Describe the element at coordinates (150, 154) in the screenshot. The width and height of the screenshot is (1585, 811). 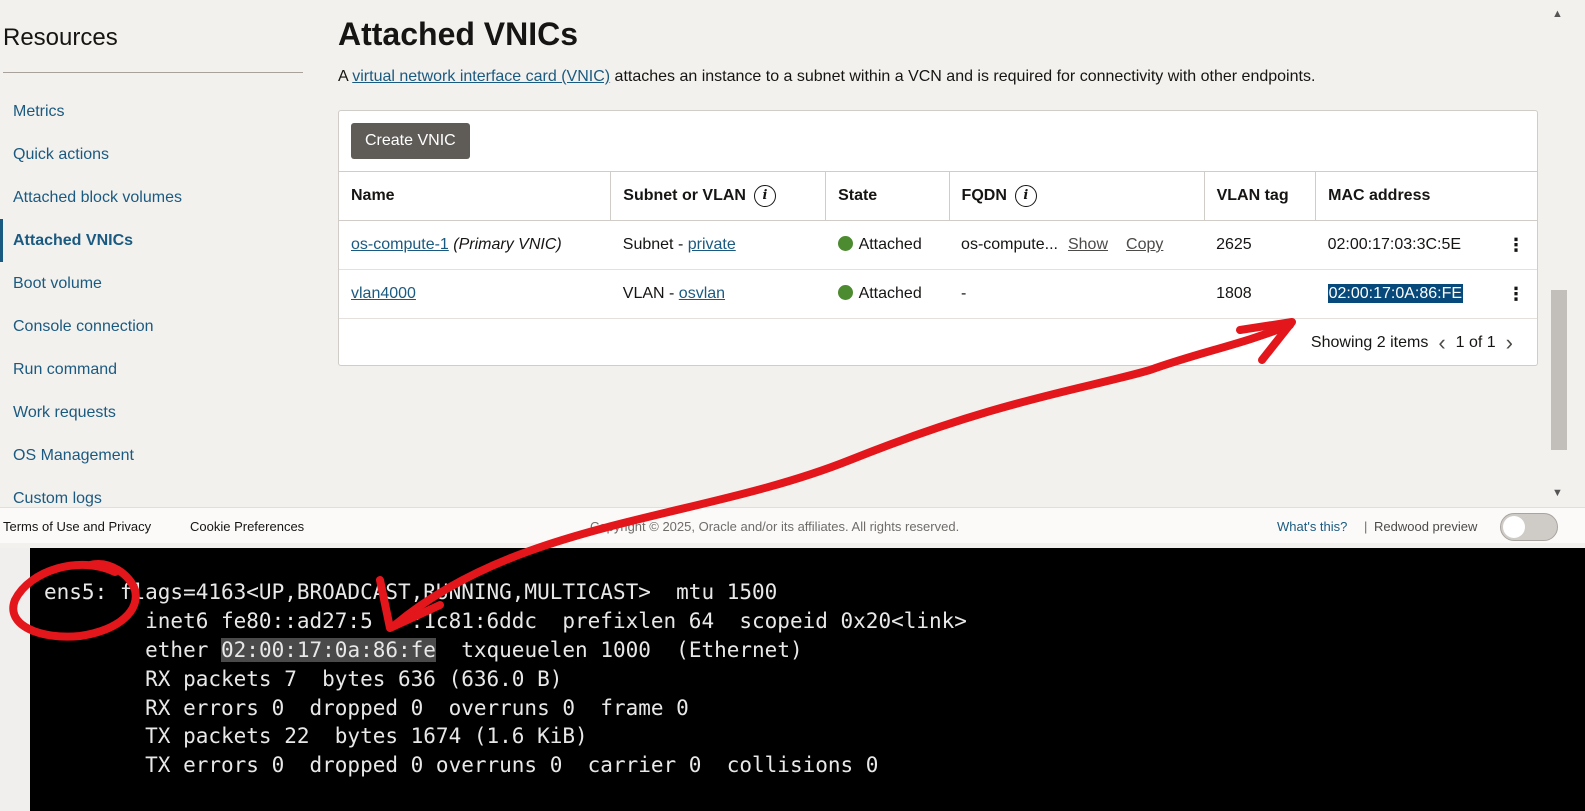
I see `sidebar-item-quick-actions: Quick actions` at that location.